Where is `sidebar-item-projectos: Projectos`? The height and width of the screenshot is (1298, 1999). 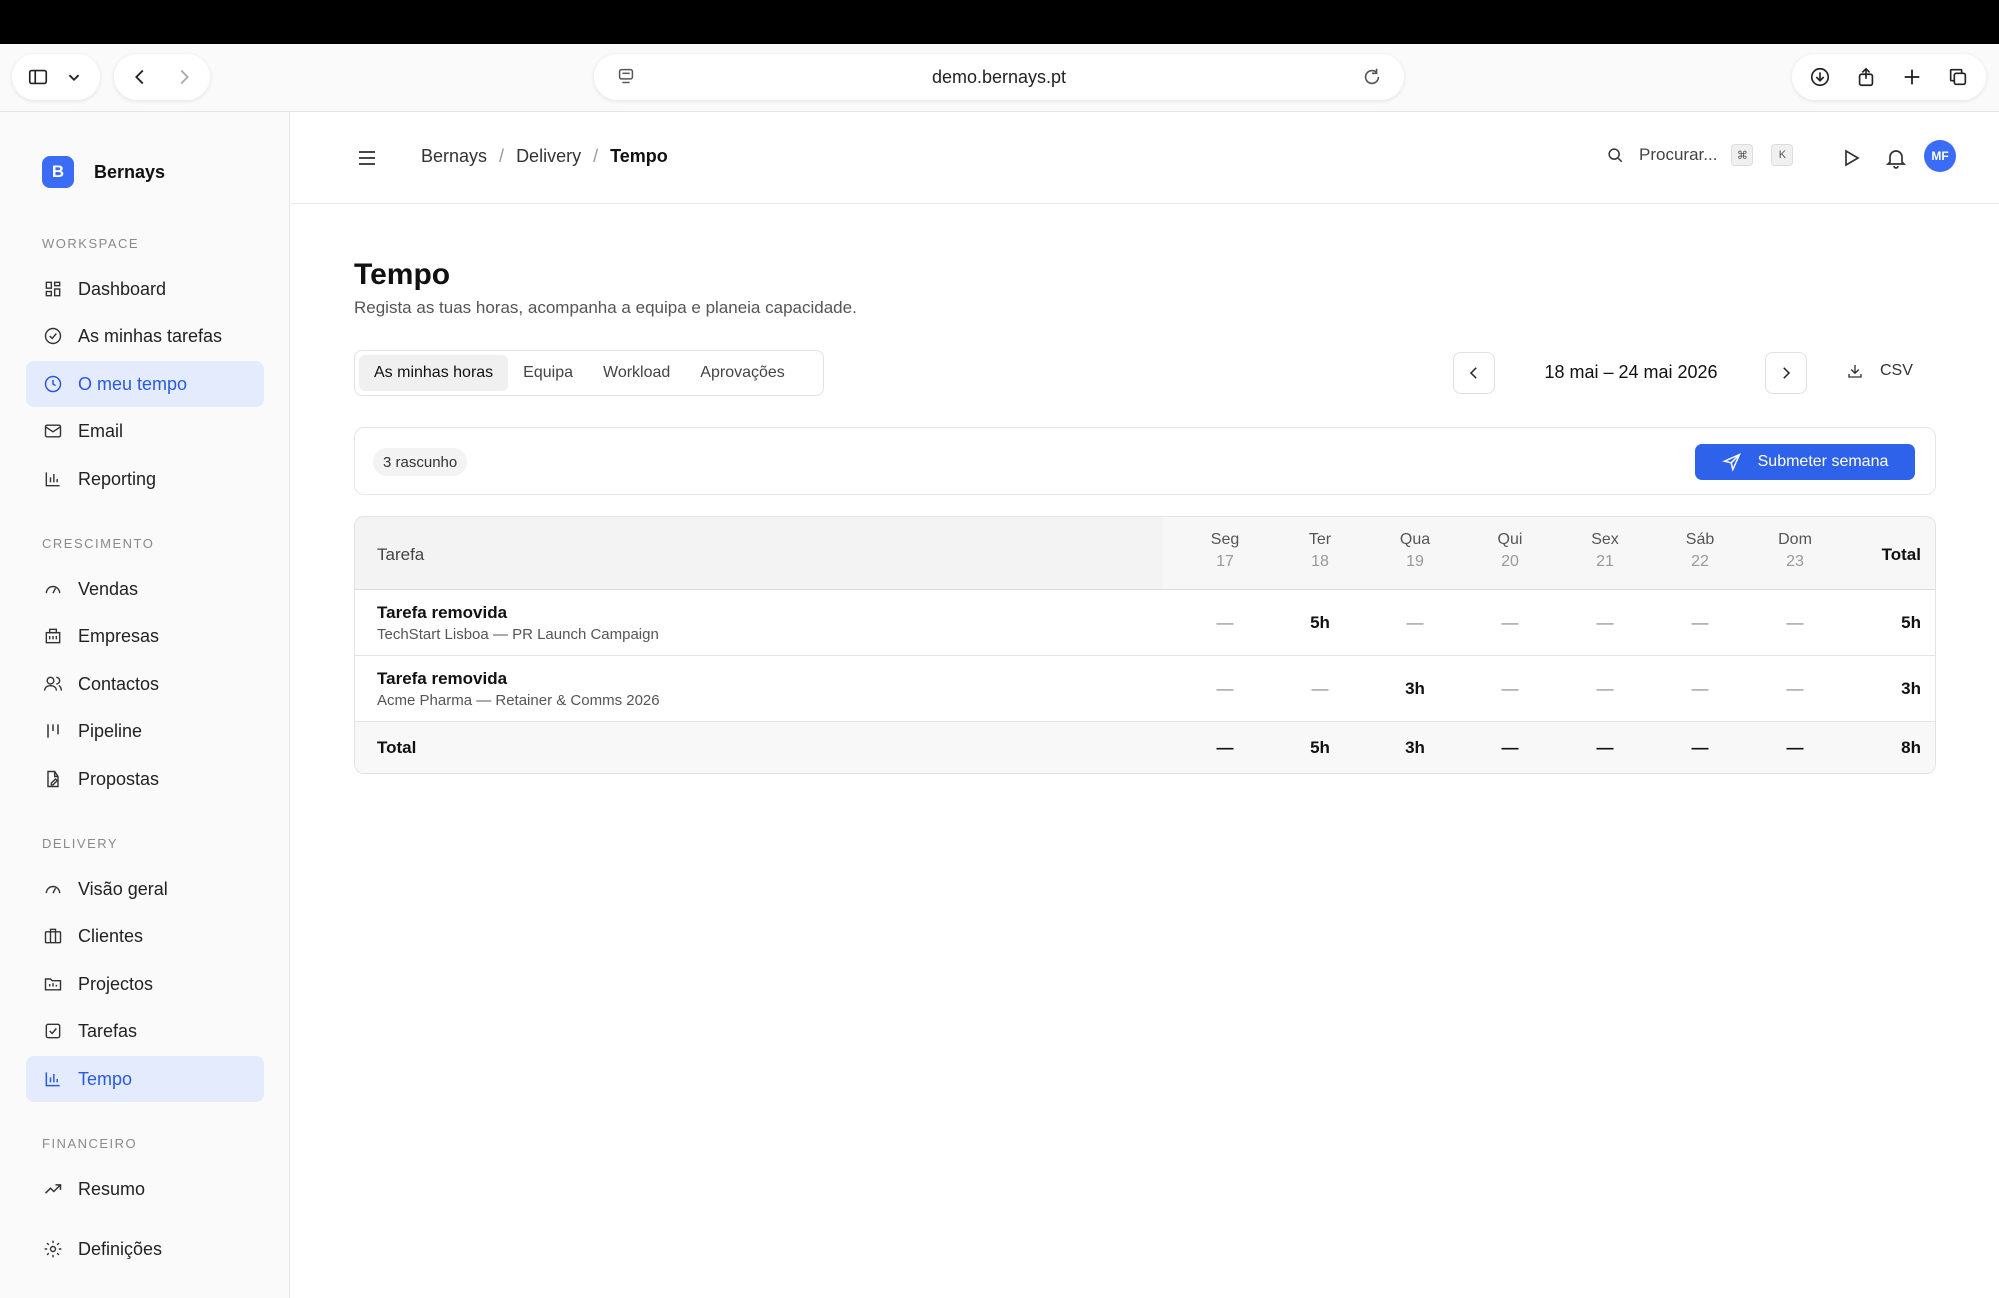
sidebar-item-projectos: Projectos is located at coordinates (145, 984).